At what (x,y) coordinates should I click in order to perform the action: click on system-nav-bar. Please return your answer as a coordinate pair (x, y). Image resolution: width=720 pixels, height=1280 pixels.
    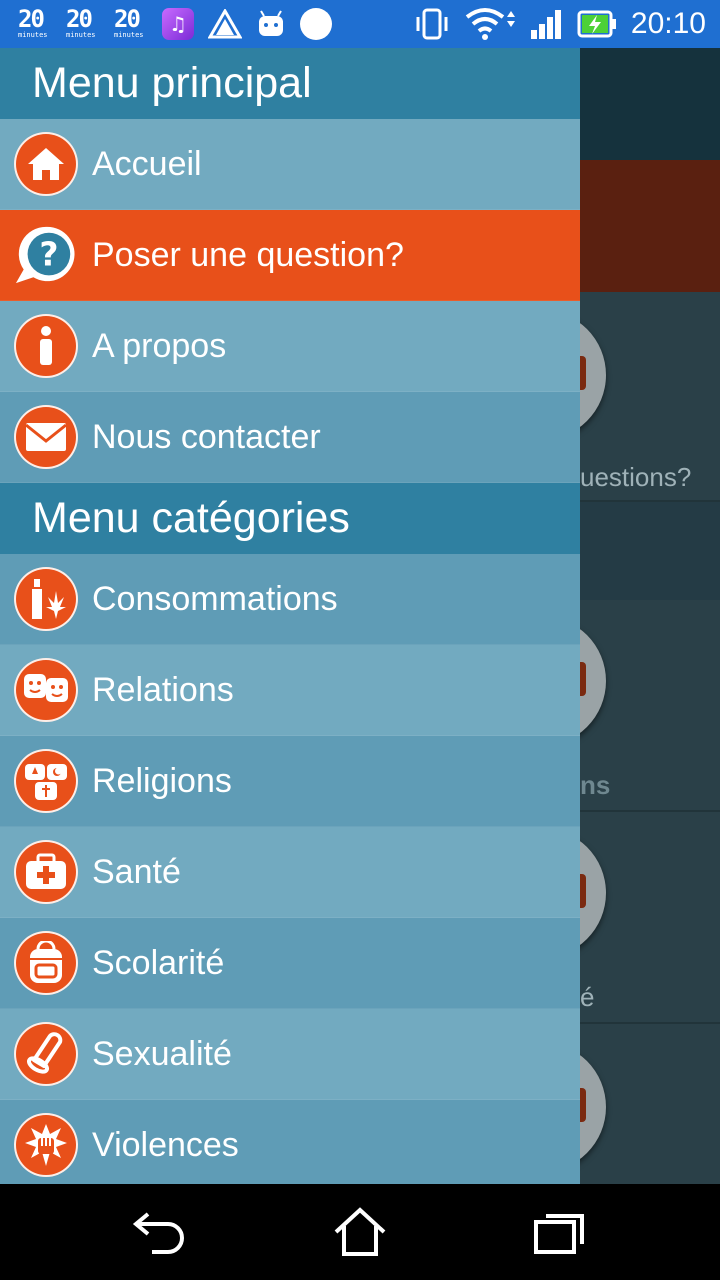
    Looking at the image, I should click on (360, 1232).